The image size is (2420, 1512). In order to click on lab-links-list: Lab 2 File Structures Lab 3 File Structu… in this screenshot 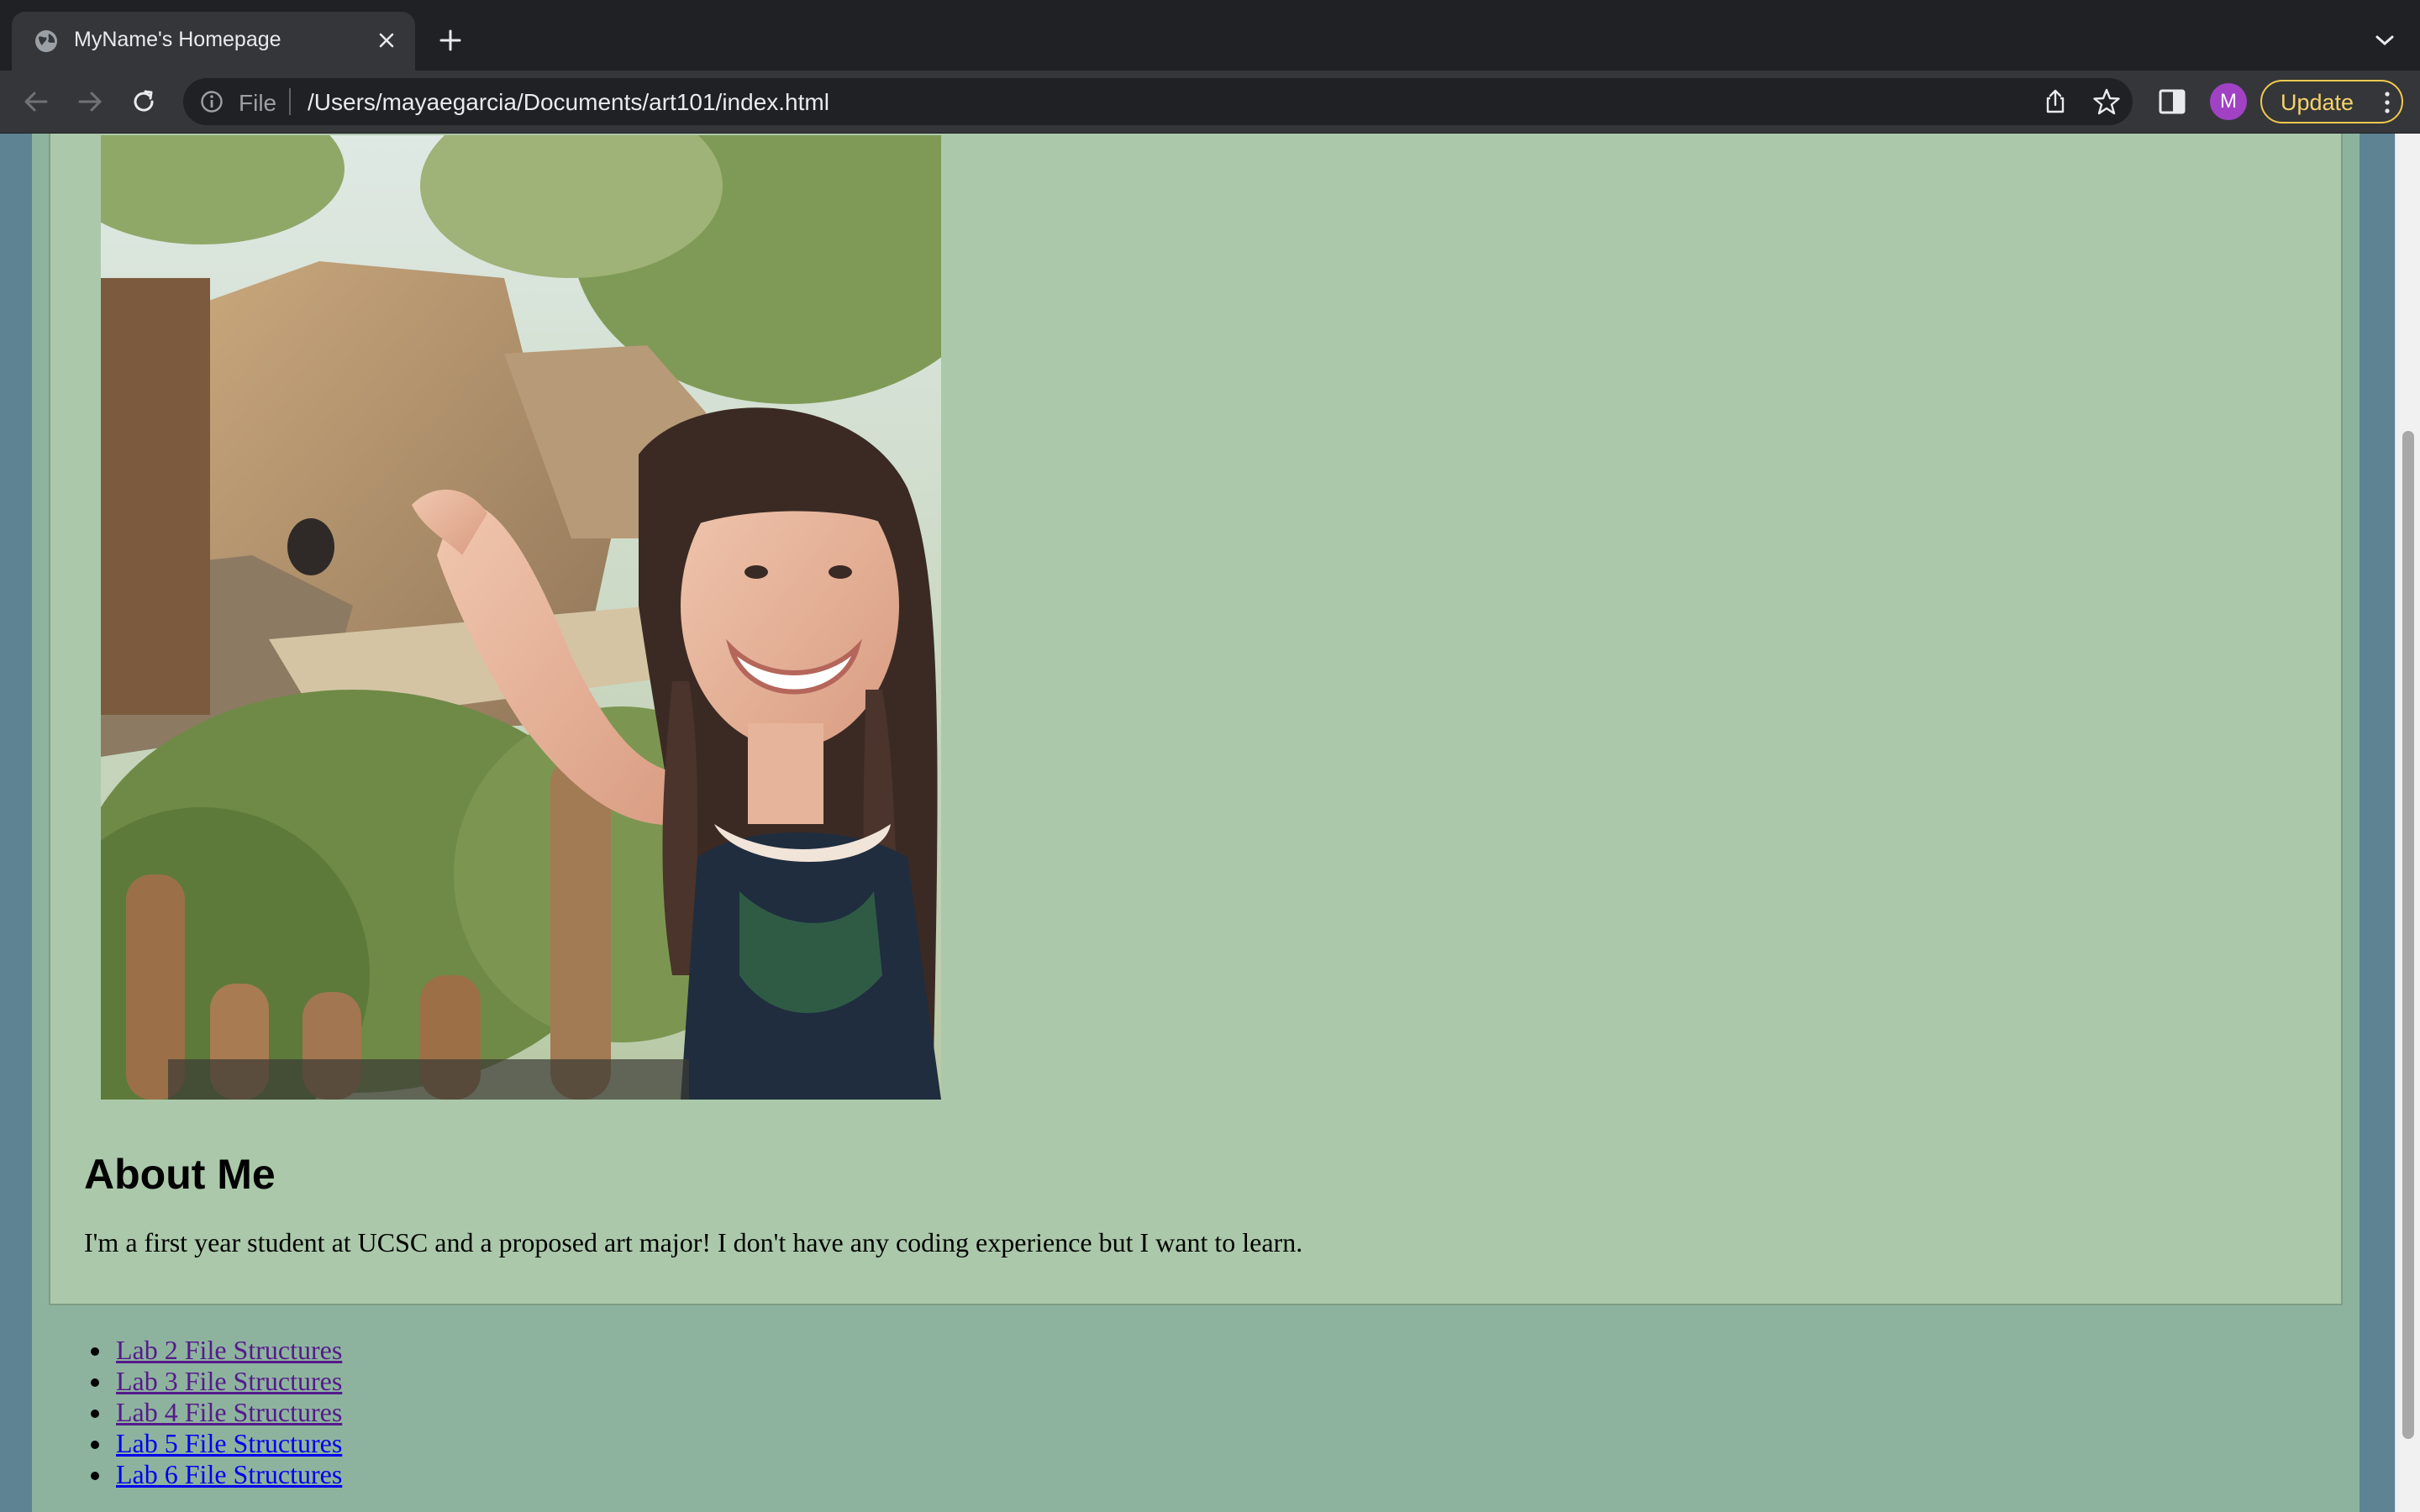, I will do `click(212, 1412)`.